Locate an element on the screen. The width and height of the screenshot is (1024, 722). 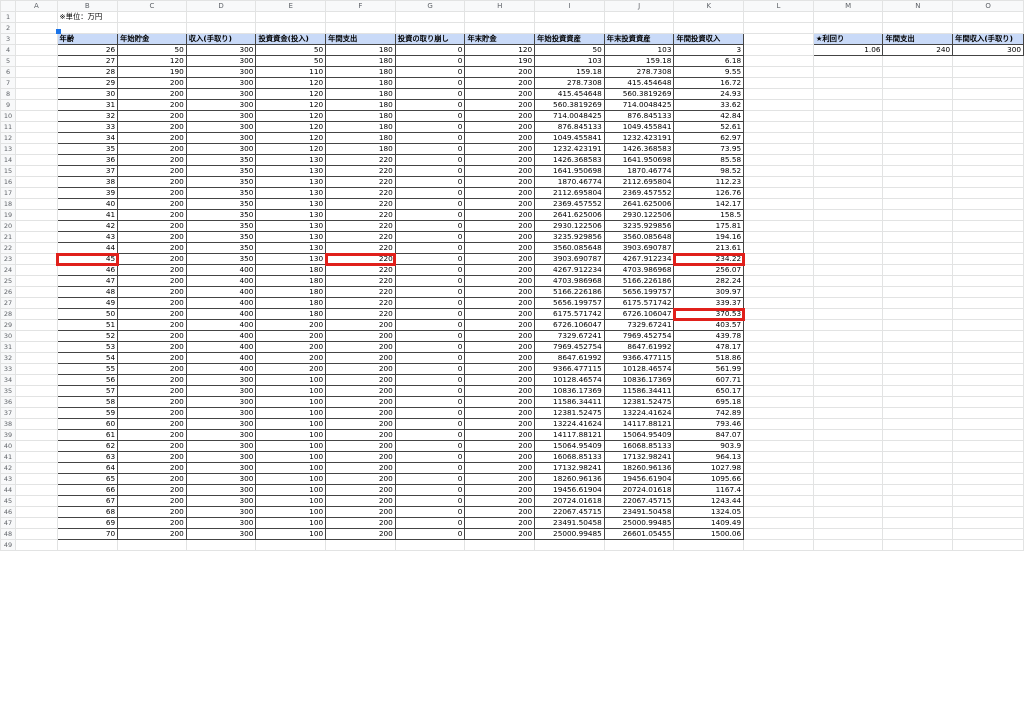
data-cell: 1500.06 is located at coordinates (709, 534).